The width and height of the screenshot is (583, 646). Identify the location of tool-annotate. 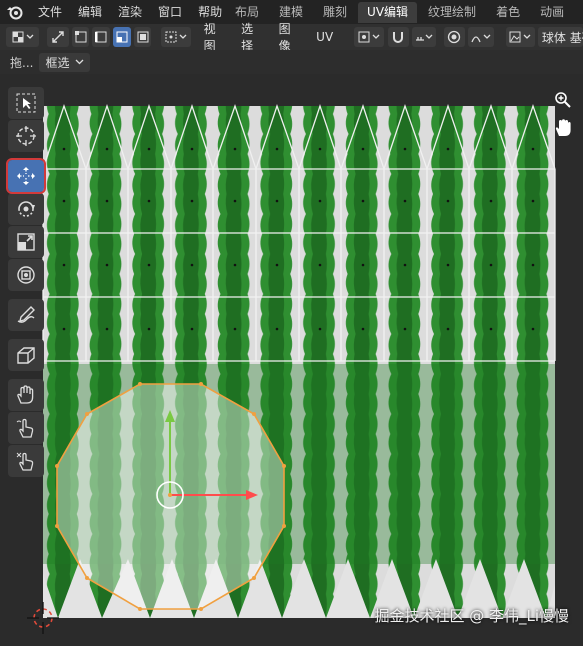
(26, 315).